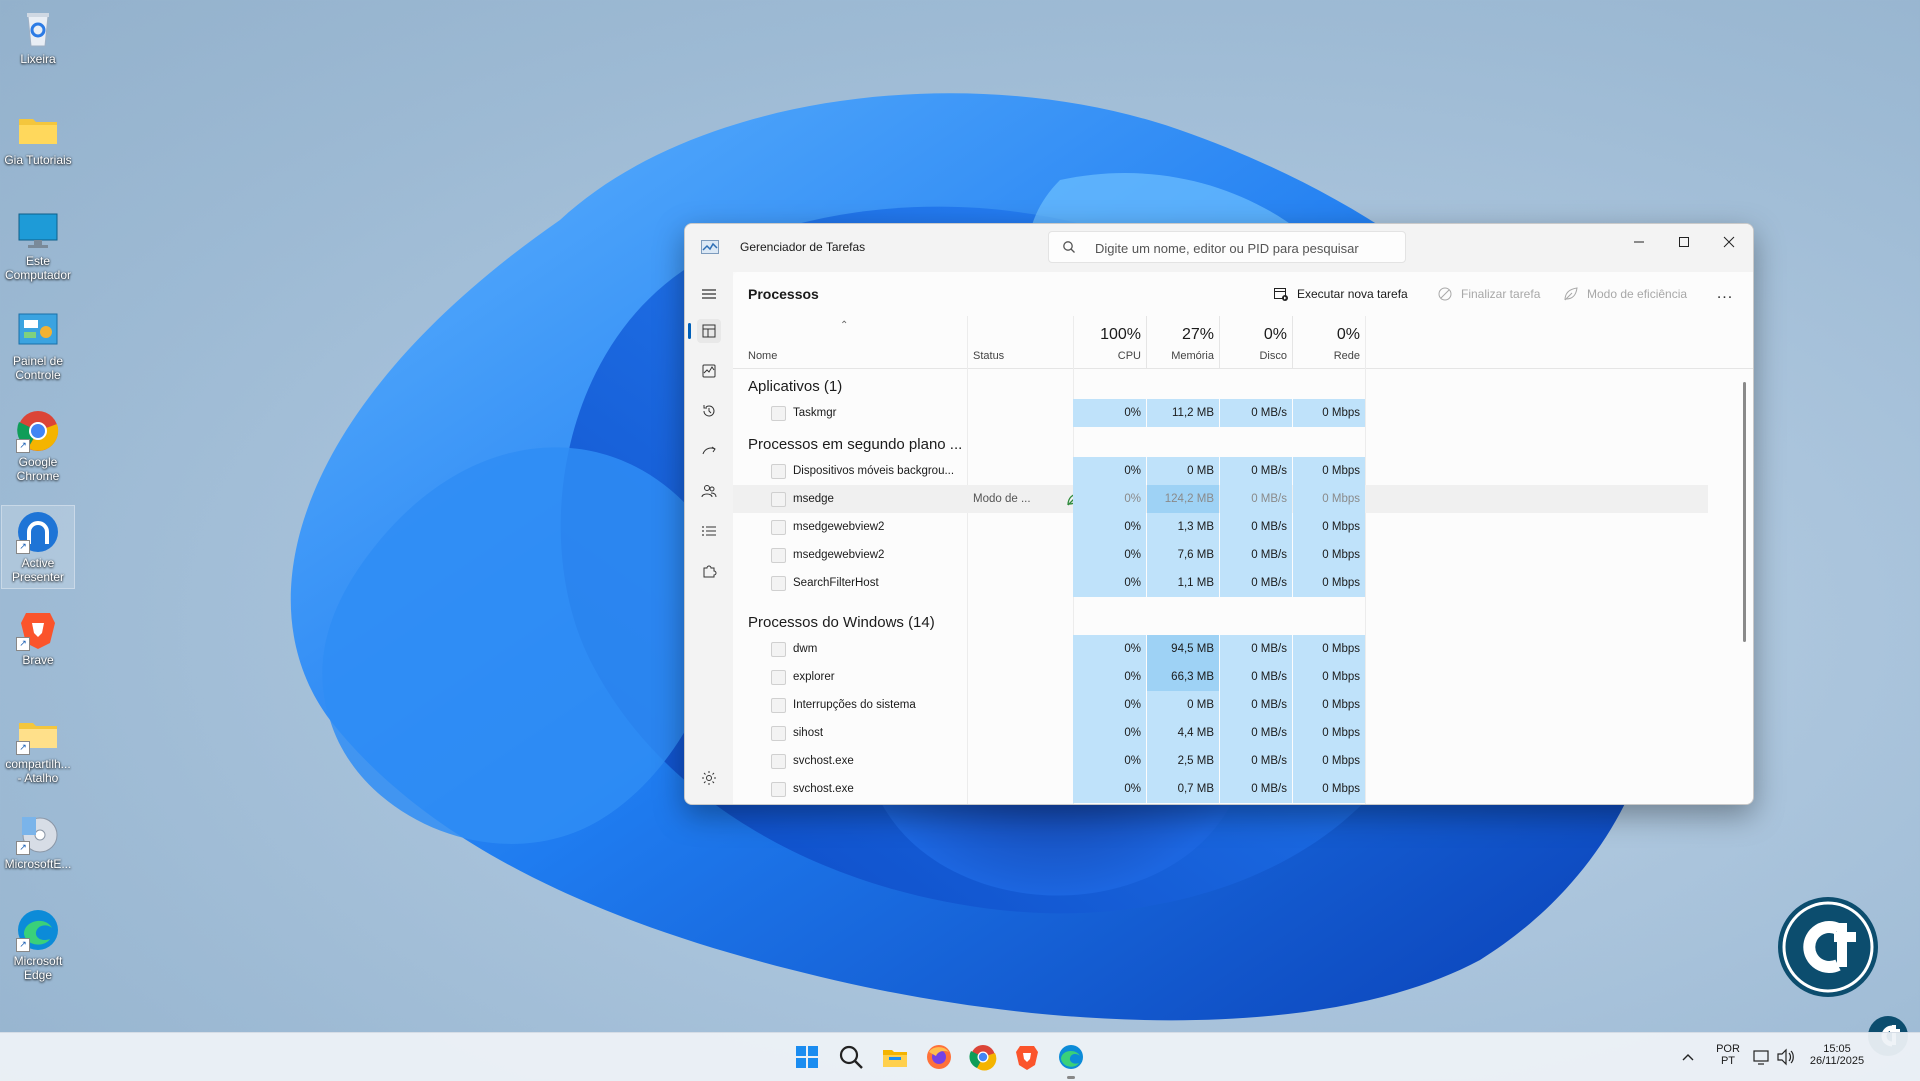 The height and width of the screenshot is (1081, 1920). What do you see at coordinates (1071, 1060) in the screenshot?
I see `taskbar-edge` at bounding box center [1071, 1060].